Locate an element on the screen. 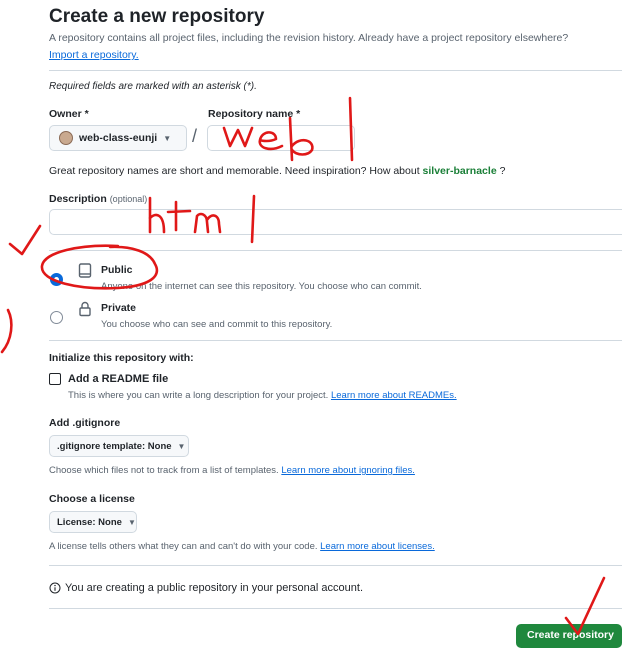 The width and height of the screenshot is (622, 648). license-label: Choose a license is located at coordinates (92, 499).